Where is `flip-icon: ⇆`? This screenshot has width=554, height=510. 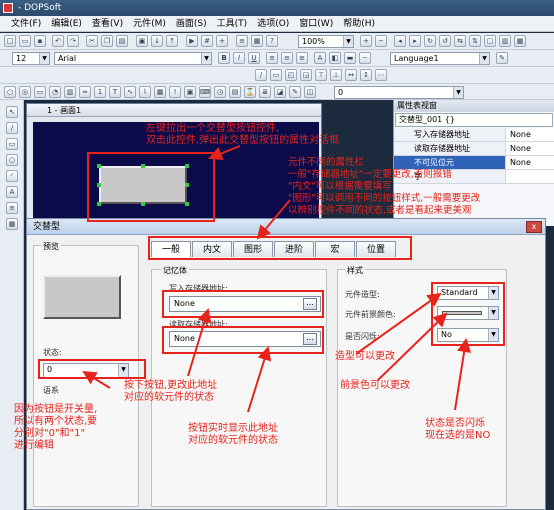 flip-icon: ⇆ is located at coordinates (460, 41).